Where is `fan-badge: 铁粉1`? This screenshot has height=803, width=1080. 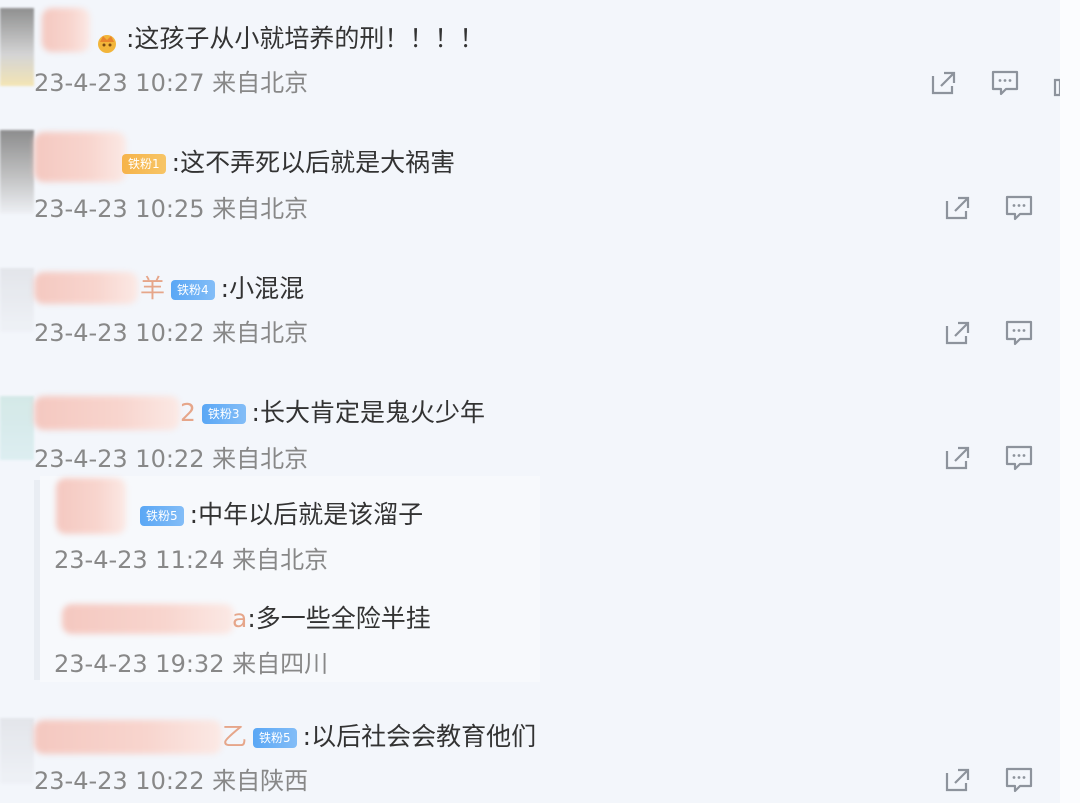
fan-badge: 铁粉1 is located at coordinates (144, 164).